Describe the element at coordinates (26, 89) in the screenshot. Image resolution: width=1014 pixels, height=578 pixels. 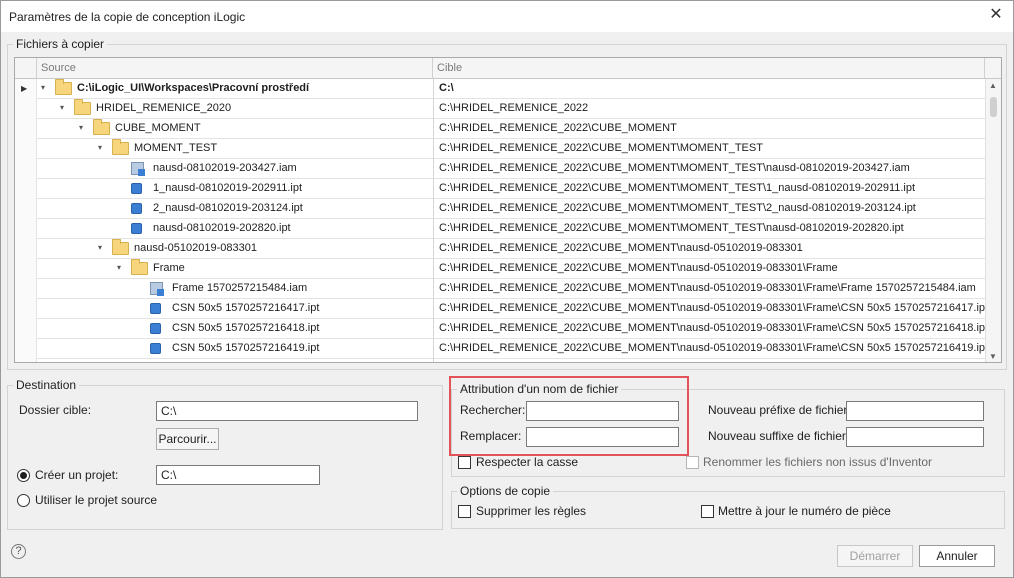
I see `row-indicator: ▶` at that location.